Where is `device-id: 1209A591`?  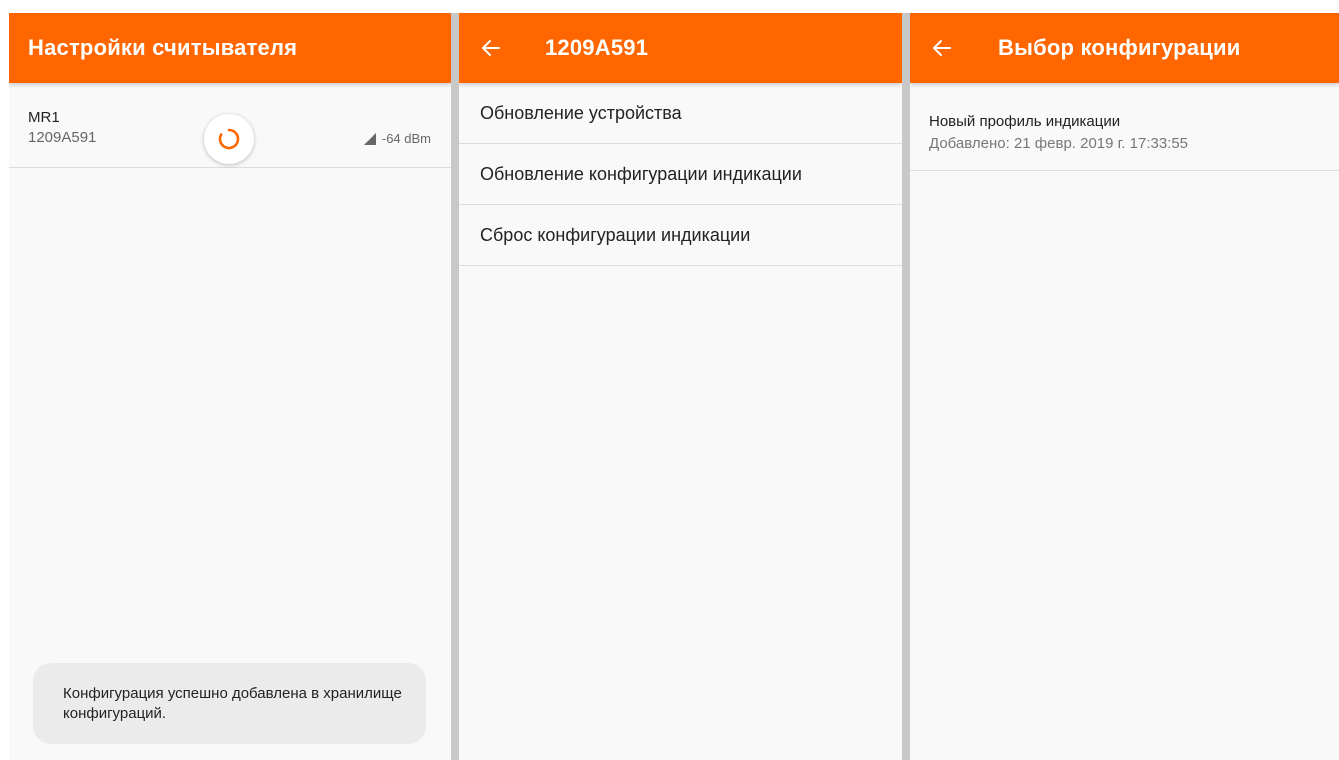 device-id: 1209A591 is located at coordinates (62, 137).